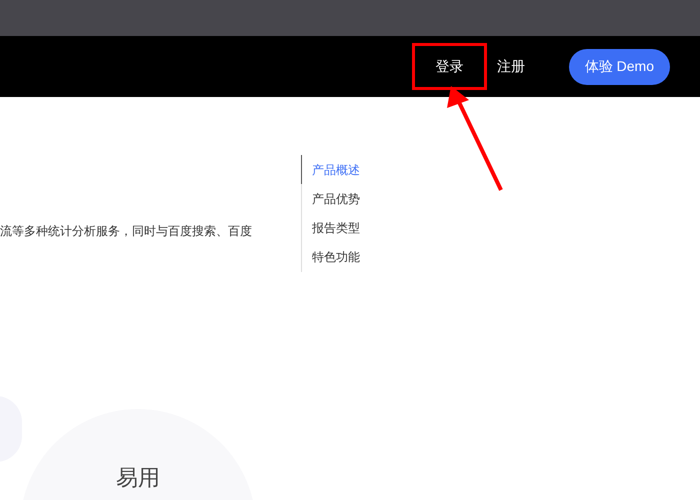 This screenshot has height=500, width=700. What do you see at coordinates (330, 227) in the screenshot?
I see `toc-item: 报告类型` at bounding box center [330, 227].